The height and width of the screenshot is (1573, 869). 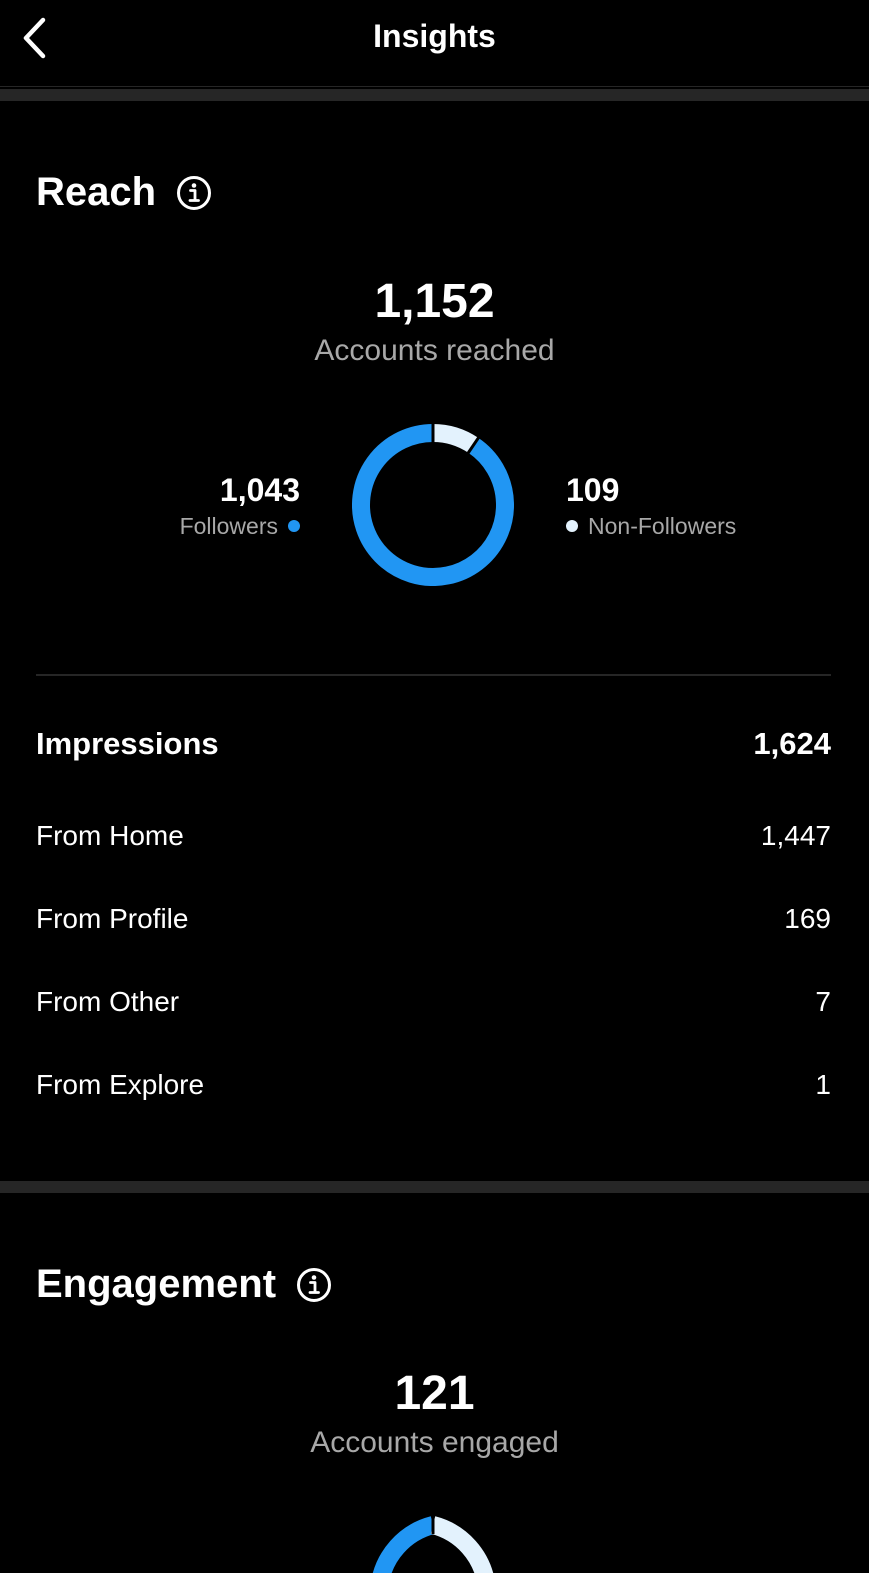 I want to click on non-followers-color-dot, so click(x=572, y=526).